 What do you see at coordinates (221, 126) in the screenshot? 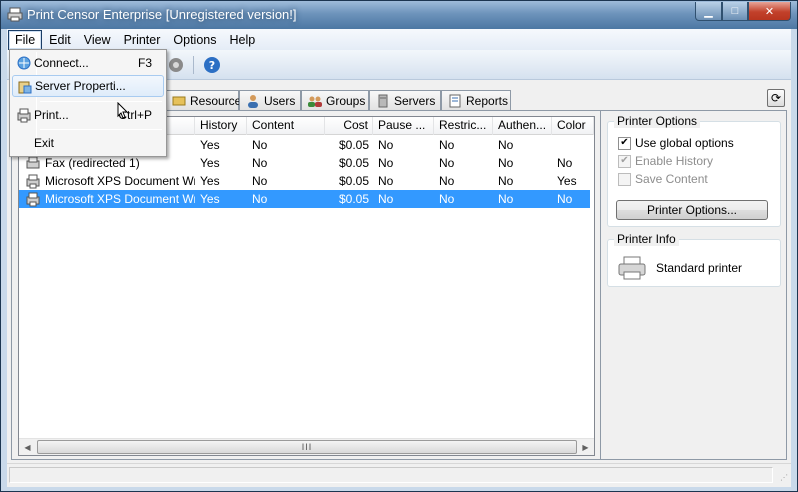
I see `column-header-history: History` at bounding box center [221, 126].